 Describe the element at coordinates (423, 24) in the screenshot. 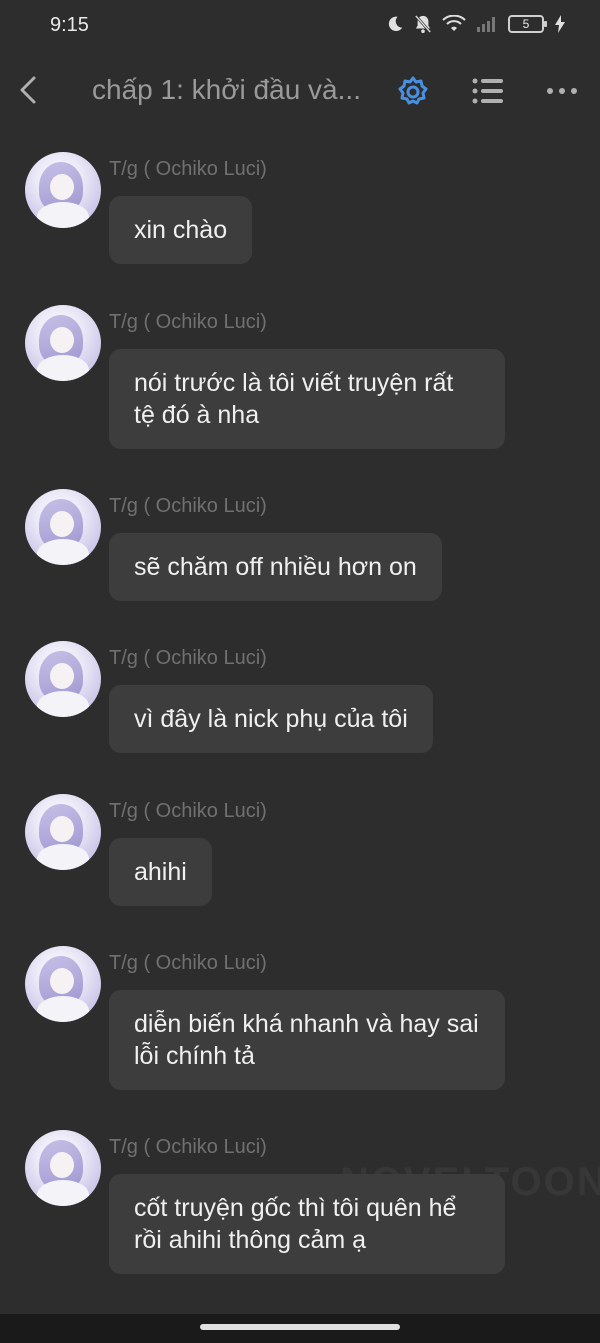

I see `bell-off-icon` at that location.